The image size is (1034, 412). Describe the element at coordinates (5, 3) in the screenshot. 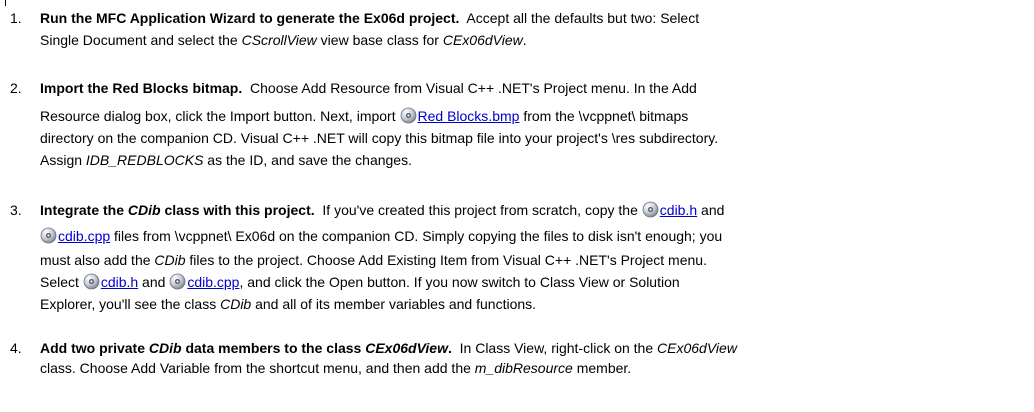

I see `page-edge-mark` at that location.